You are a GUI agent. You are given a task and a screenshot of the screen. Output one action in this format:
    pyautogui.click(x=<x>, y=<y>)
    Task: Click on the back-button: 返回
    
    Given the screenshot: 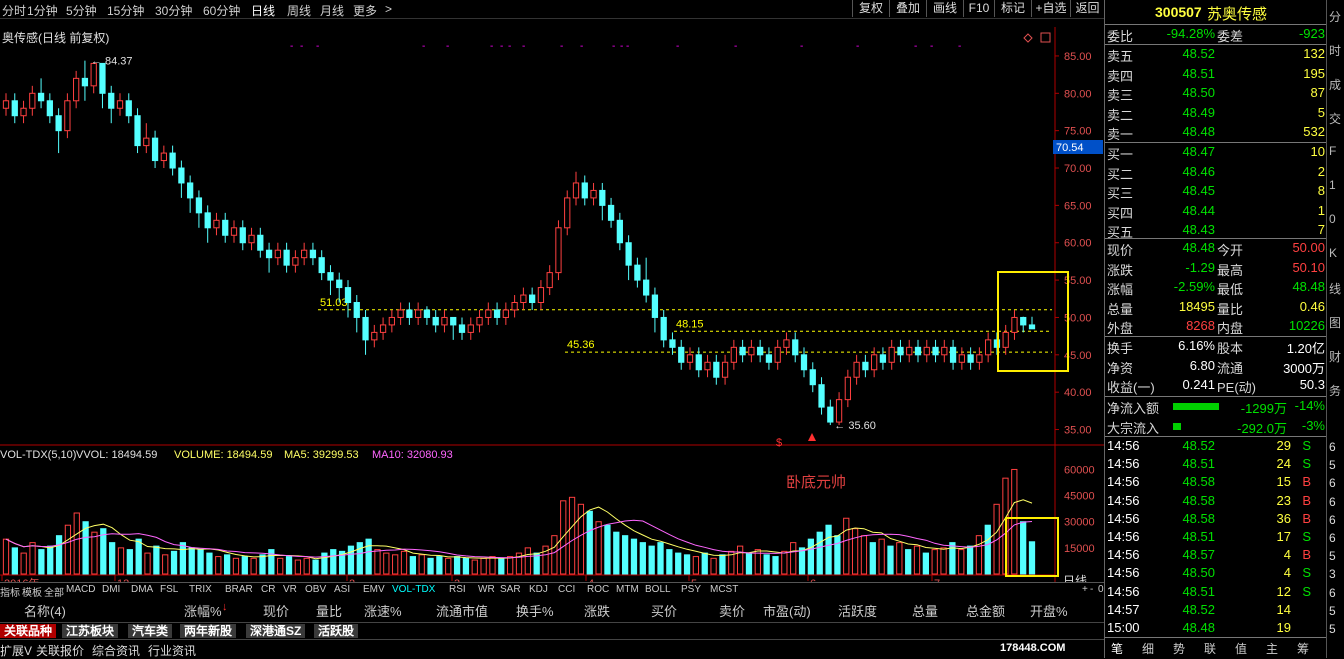 What is the action you would take?
    pyautogui.click(x=1087, y=8)
    